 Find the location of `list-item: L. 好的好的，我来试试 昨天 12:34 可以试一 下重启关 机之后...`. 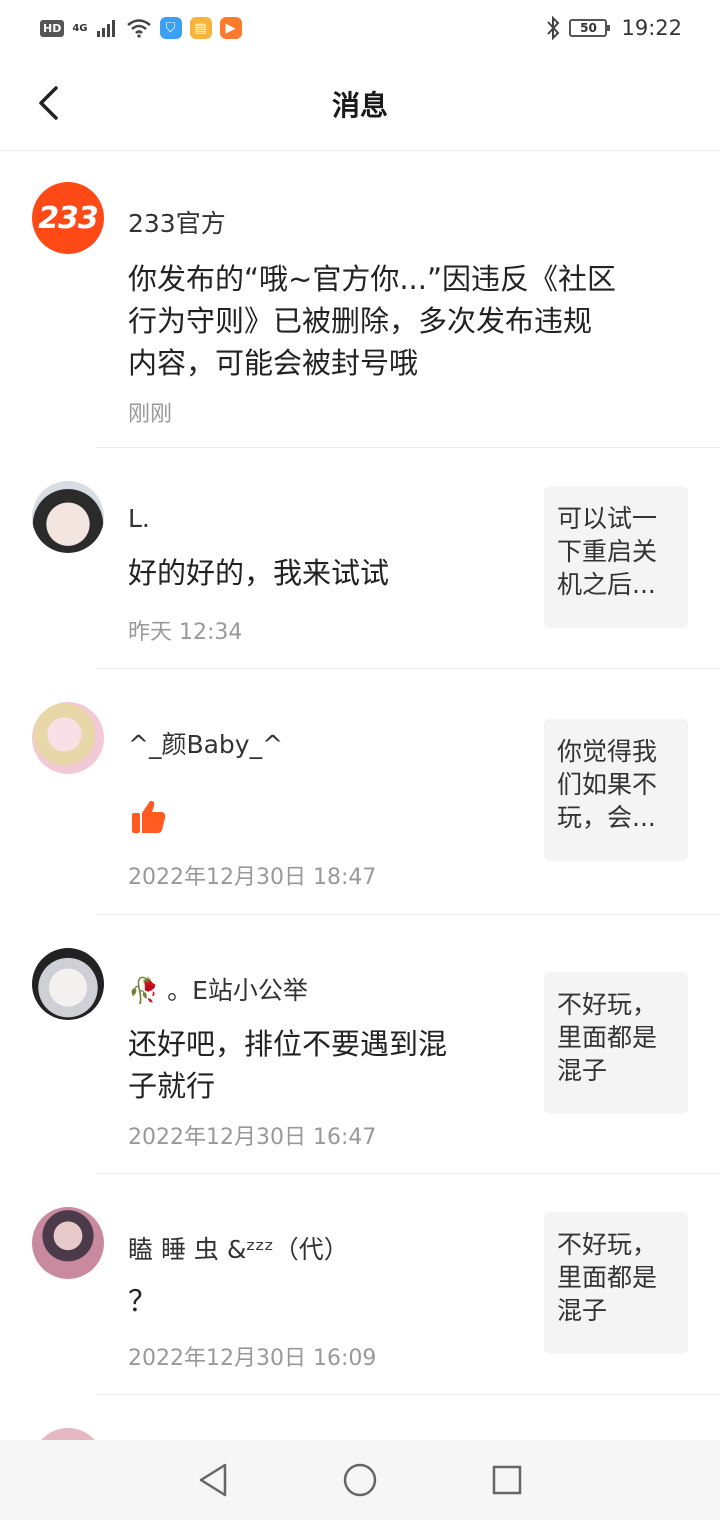

list-item: L. 好的好的，我来试试 昨天 12:34 可以试一 下重启关 机之后... is located at coordinates (360, 558).